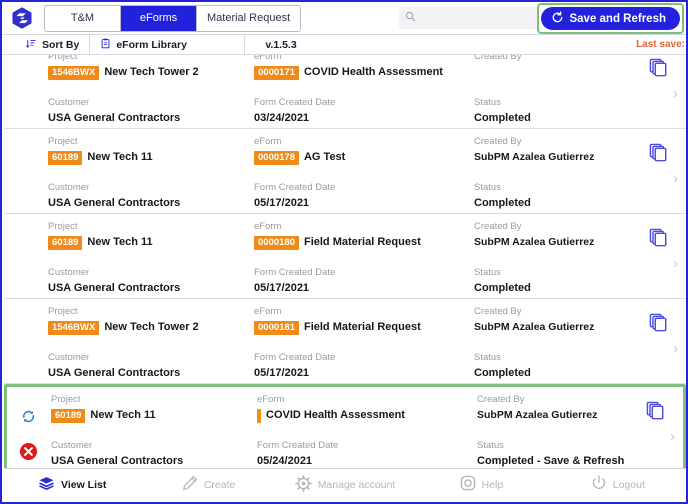 Image resolution: width=688 pixels, height=504 pixels. What do you see at coordinates (276, 157) in the screenshot?
I see `eform-code-badge: 0000178` at bounding box center [276, 157].